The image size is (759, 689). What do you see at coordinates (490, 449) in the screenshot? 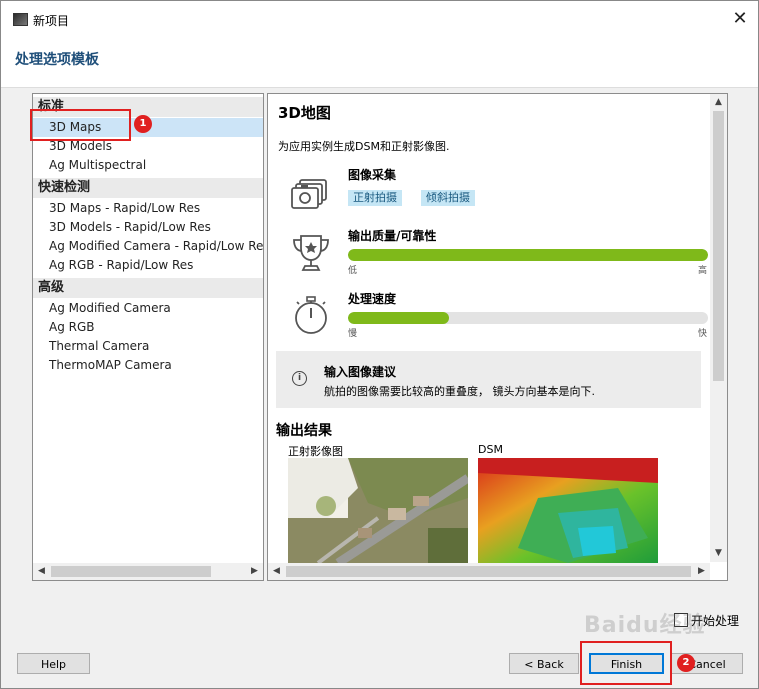
I see `output-label-dsm: DSM` at bounding box center [490, 449].